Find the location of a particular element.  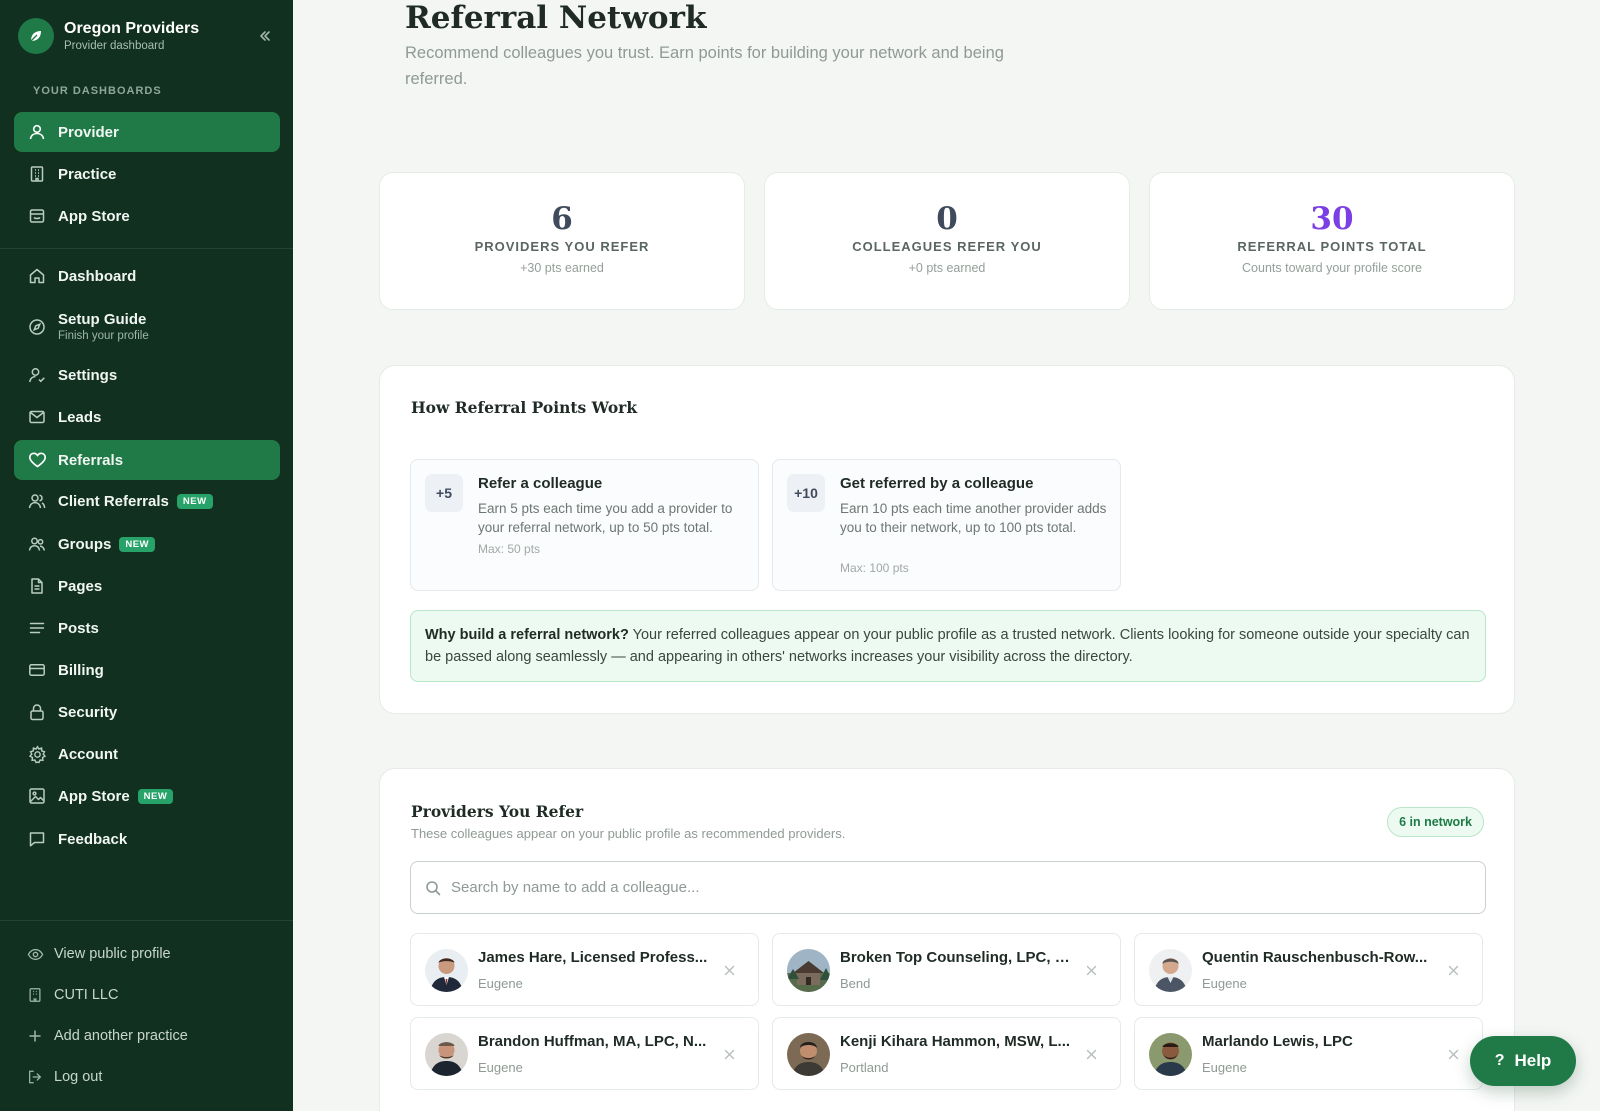

view-public-profile-link: View public profile is located at coordinates (98, 954).